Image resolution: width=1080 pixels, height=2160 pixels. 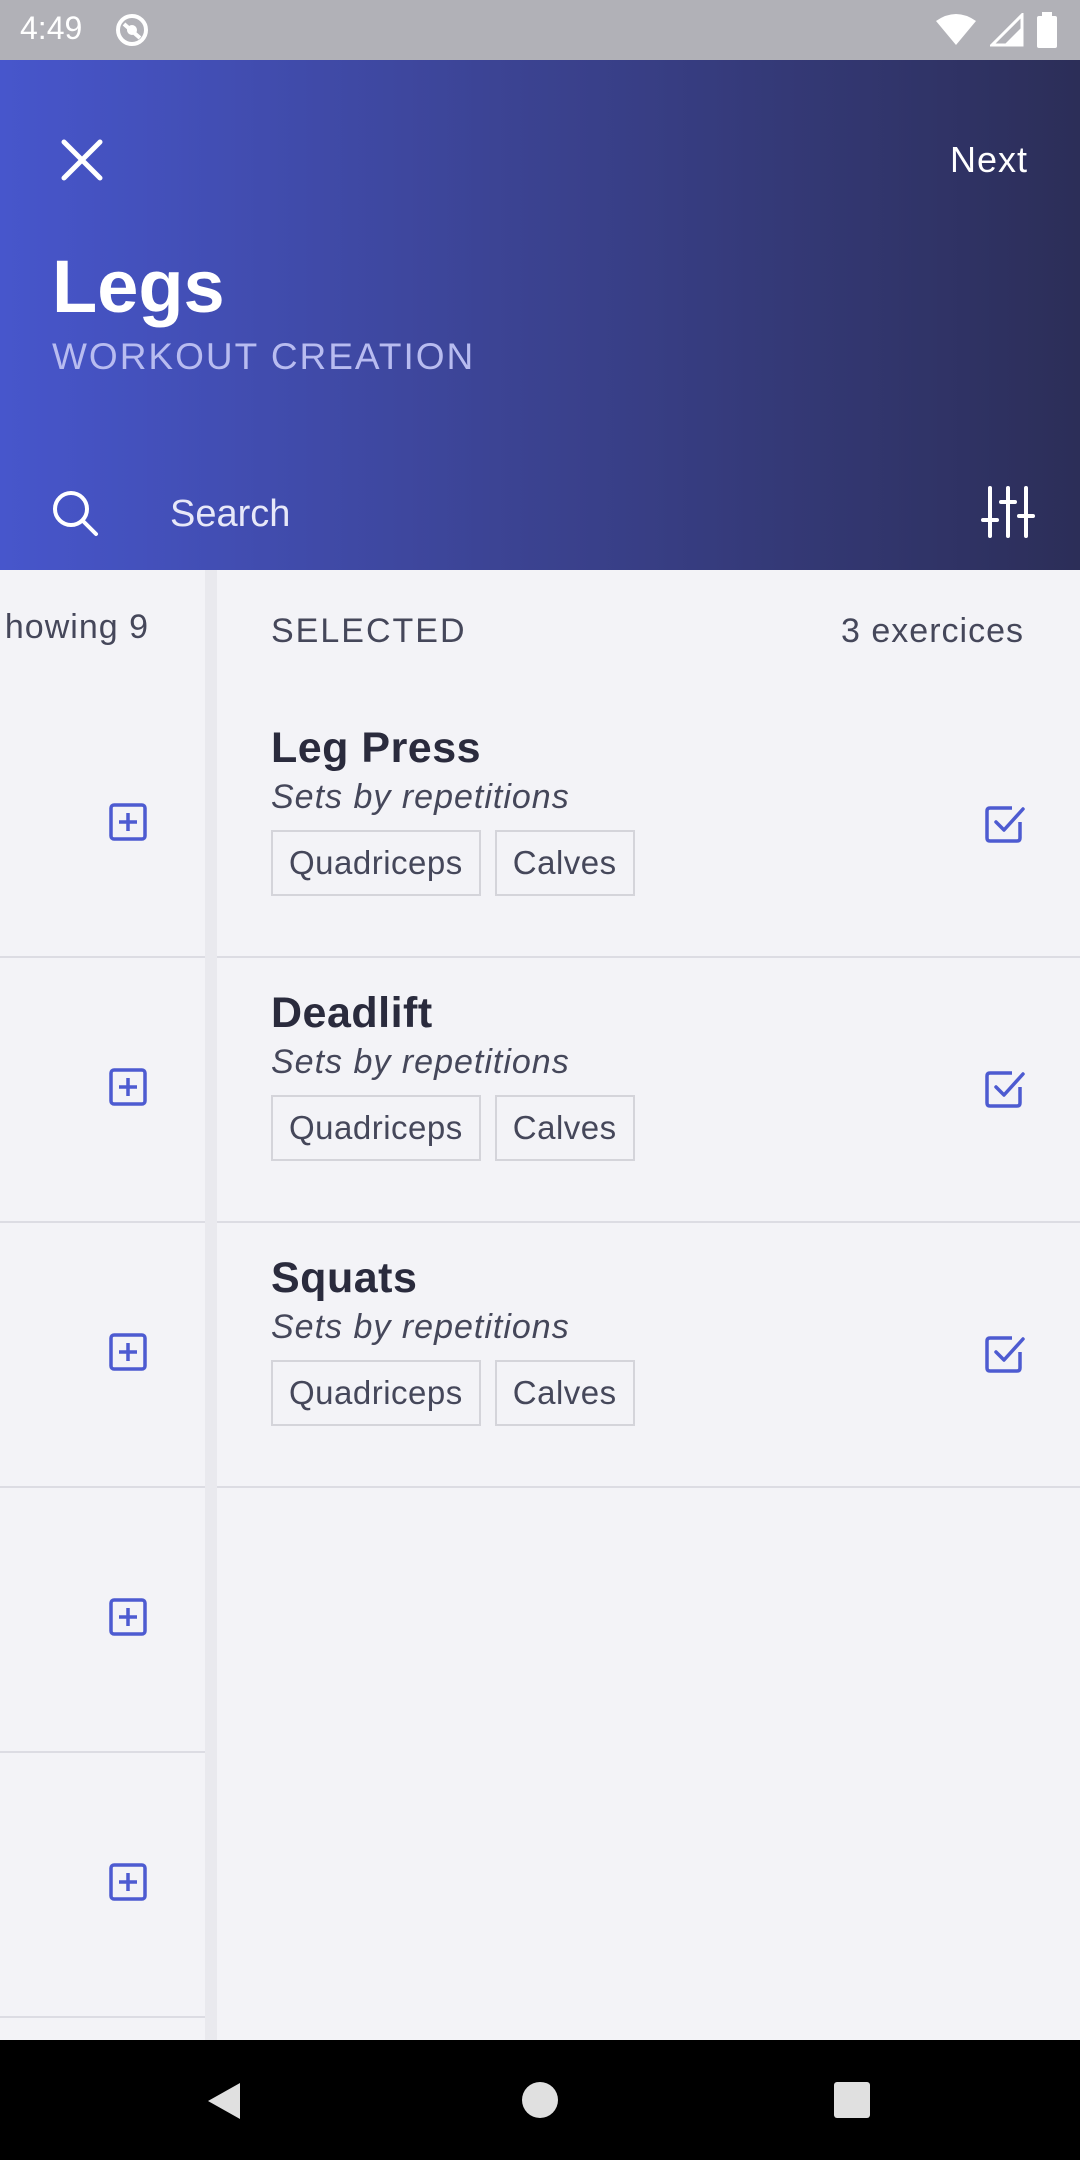 What do you see at coordinates (369, 631) in the screenshot?
I see `selected-label: SELECTED` at bounding box center [369, 631].